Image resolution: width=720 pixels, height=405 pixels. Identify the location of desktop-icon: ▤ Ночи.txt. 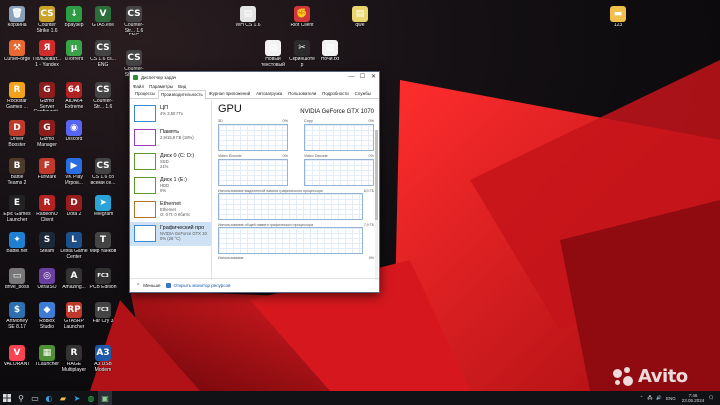
(330, 54).